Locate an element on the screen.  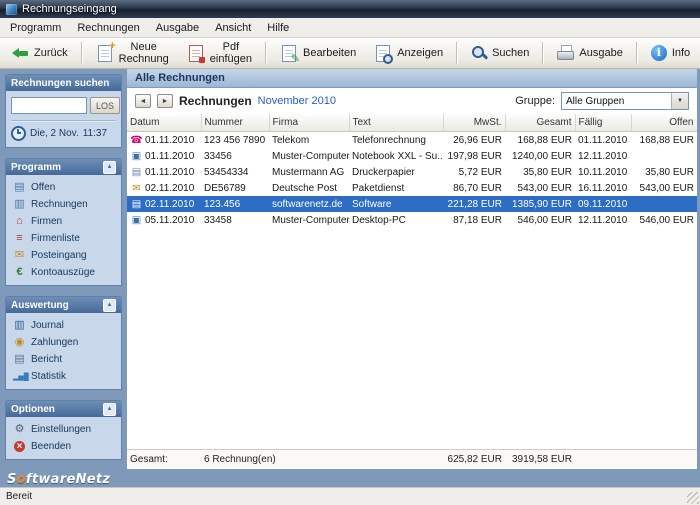
menu-rechnungen: Rechnungen is located at coordinates (108, 28).